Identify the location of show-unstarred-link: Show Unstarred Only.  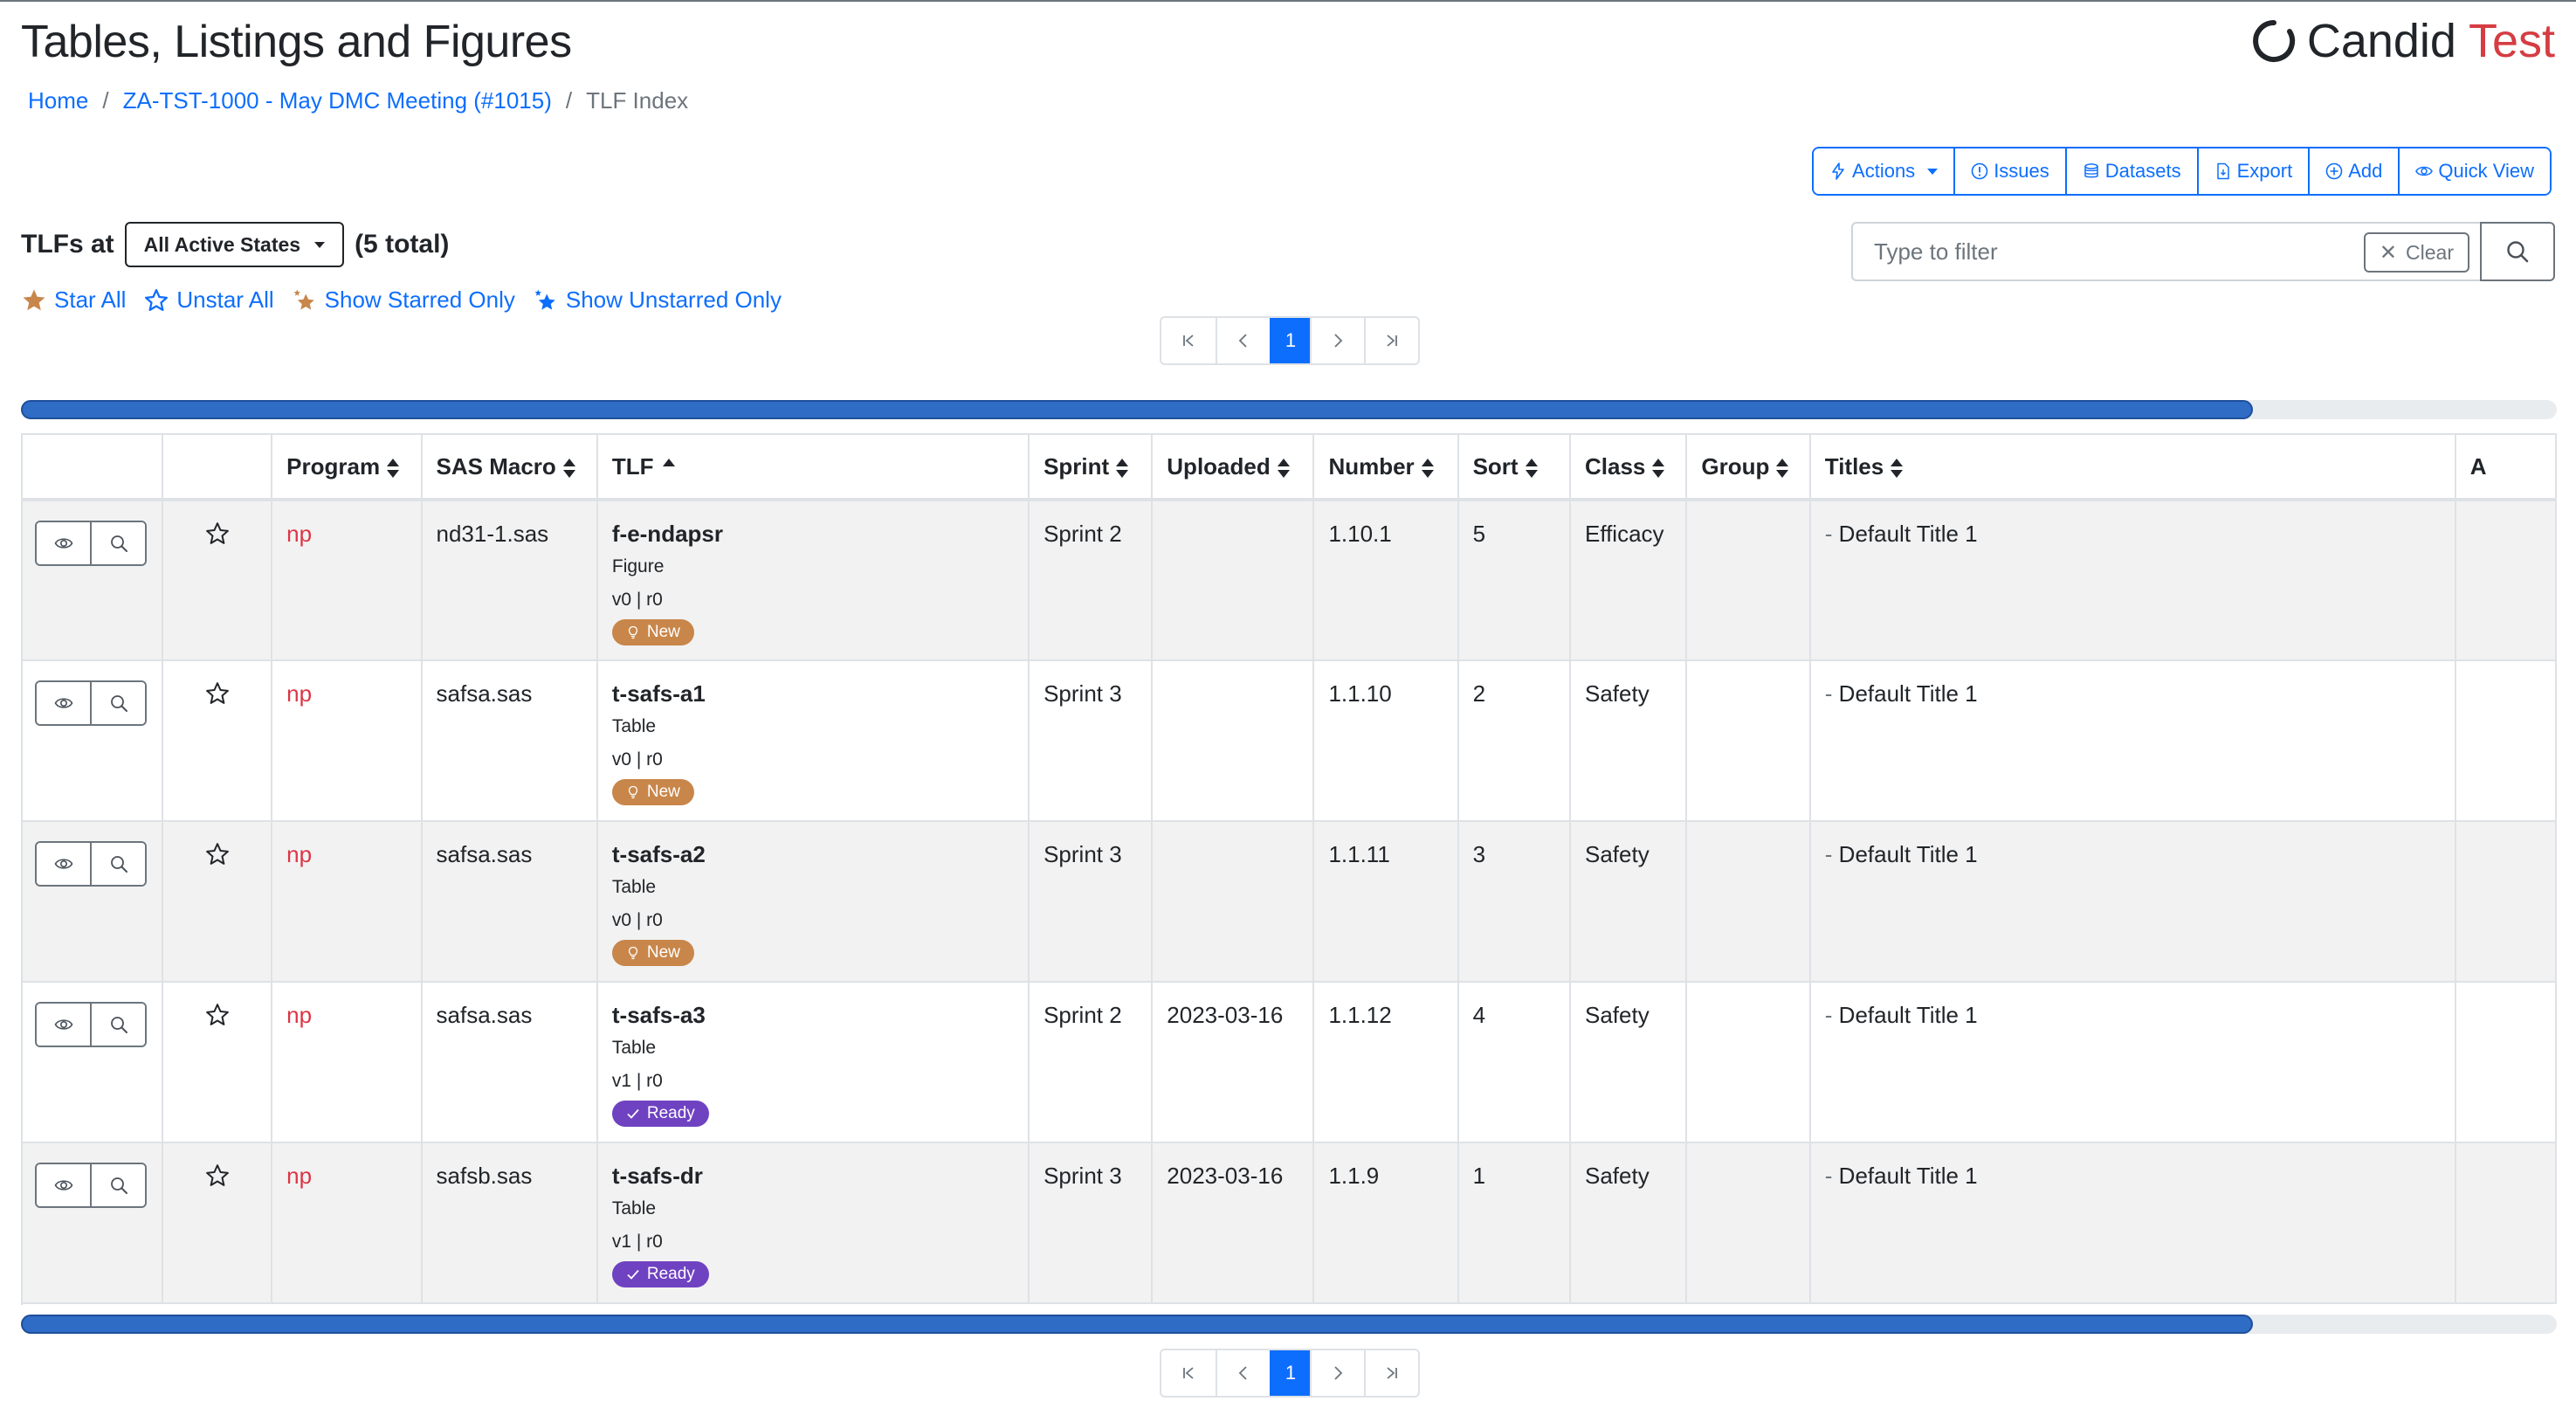
(657, 300).